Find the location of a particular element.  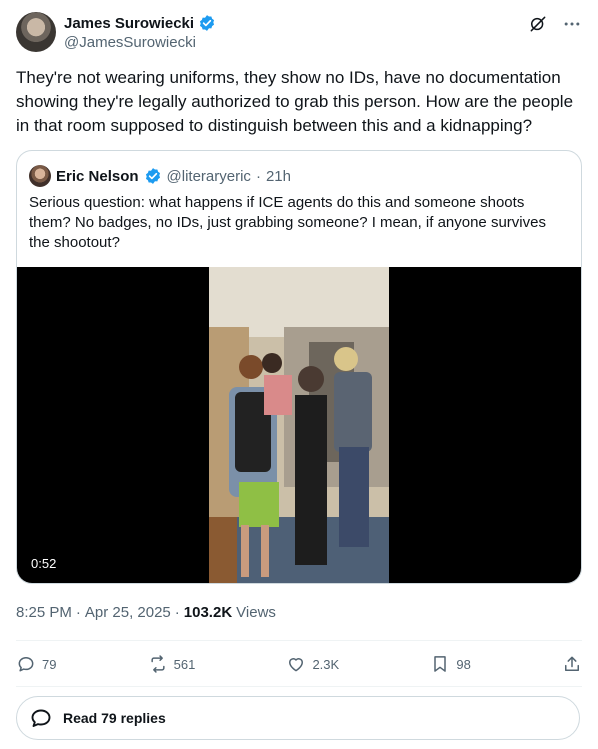

bookmark-button: 98 is located at coordinates (450, 664).